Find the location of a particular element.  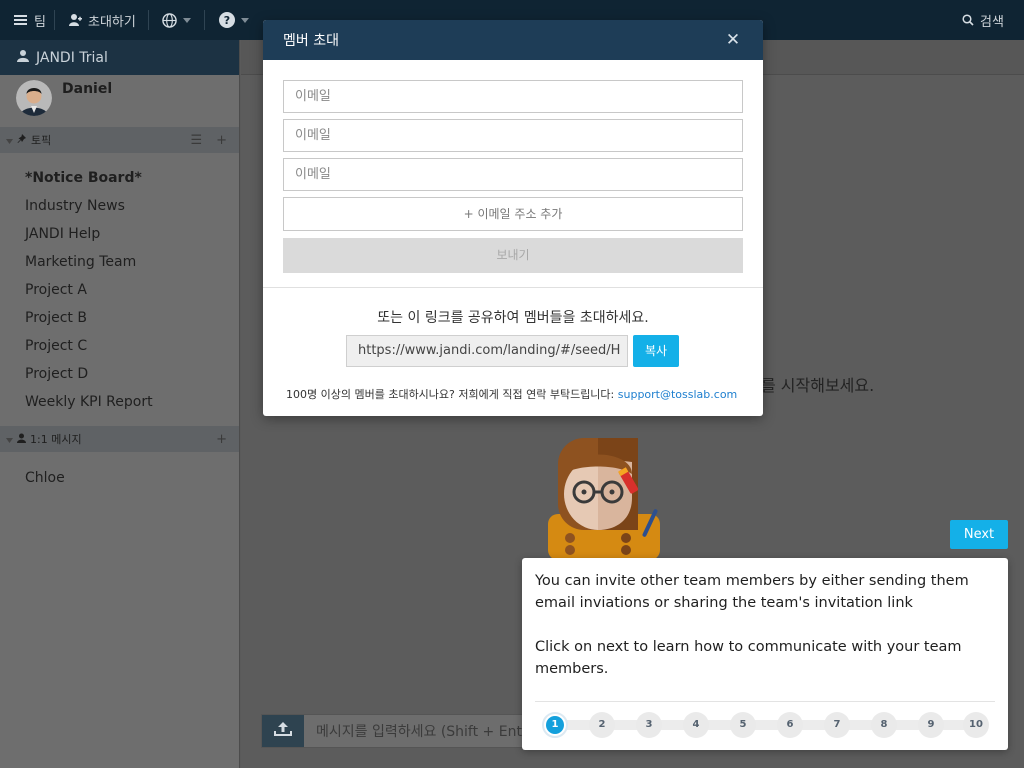

dm-list: Chloe is located at coordinates (119, 472).